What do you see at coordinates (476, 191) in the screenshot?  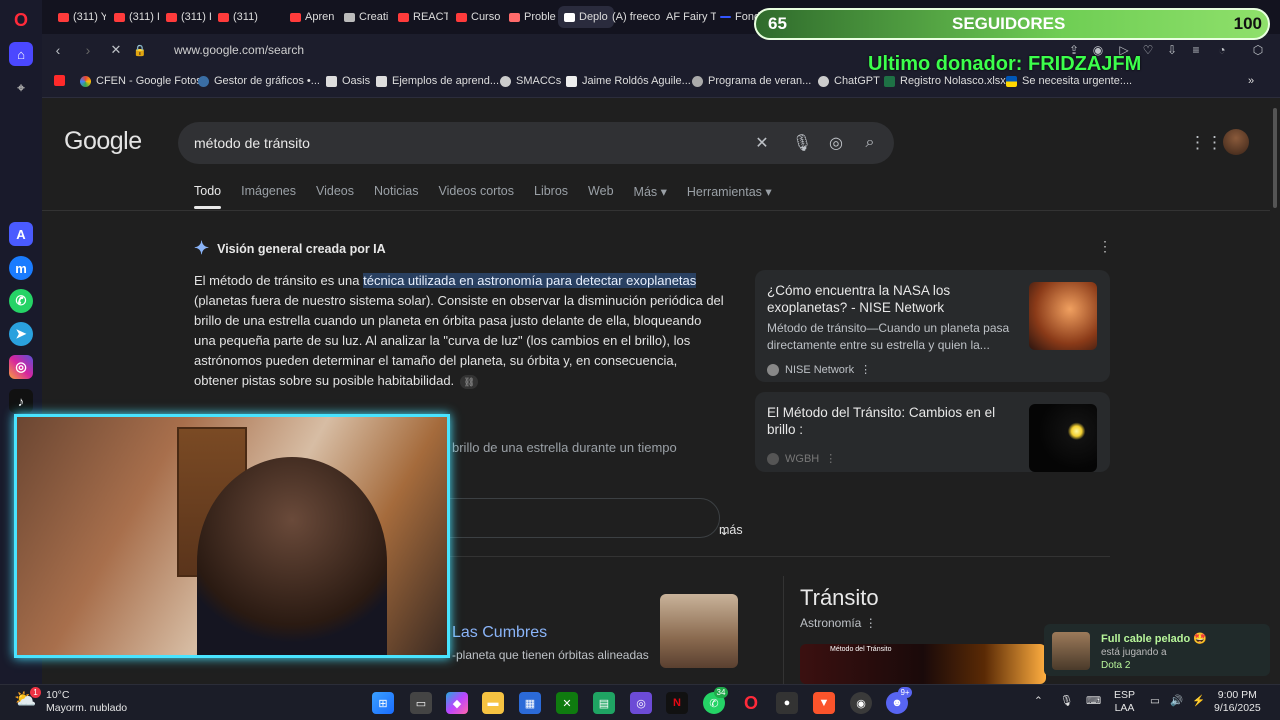 I see `tab-videos-cortos: Videos cortos` at bounding box center [476, 191].